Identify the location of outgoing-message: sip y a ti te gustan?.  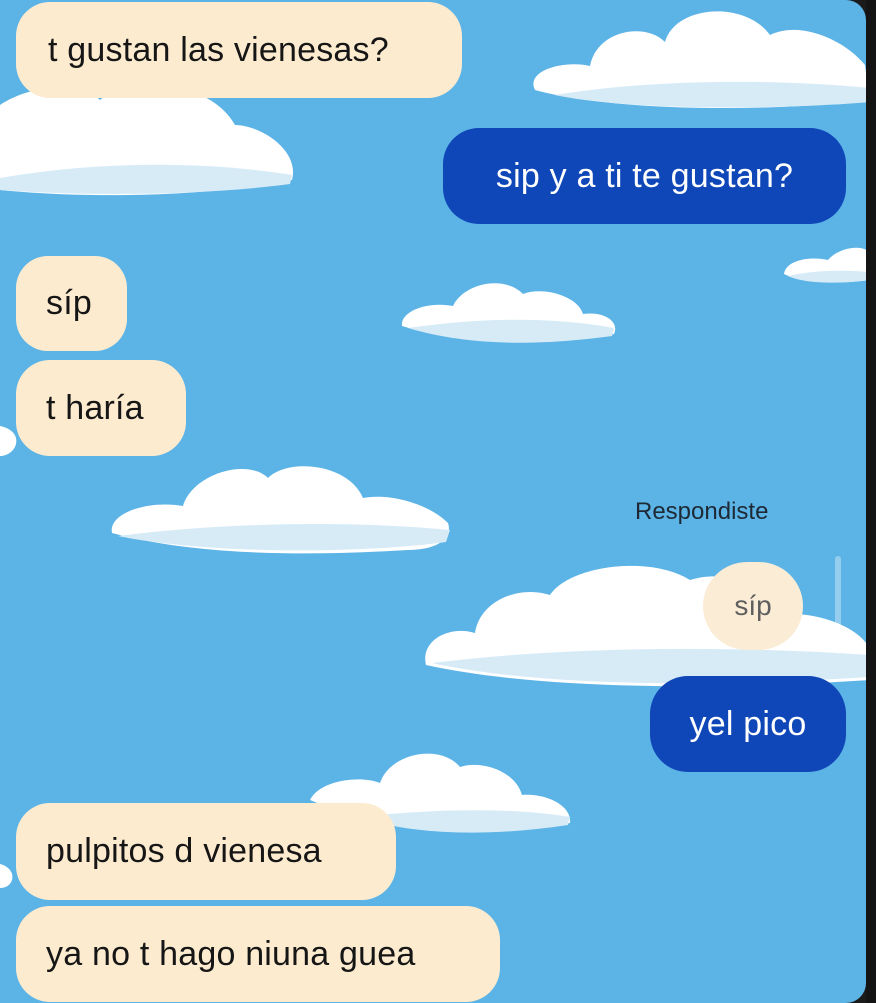
(644, 176).